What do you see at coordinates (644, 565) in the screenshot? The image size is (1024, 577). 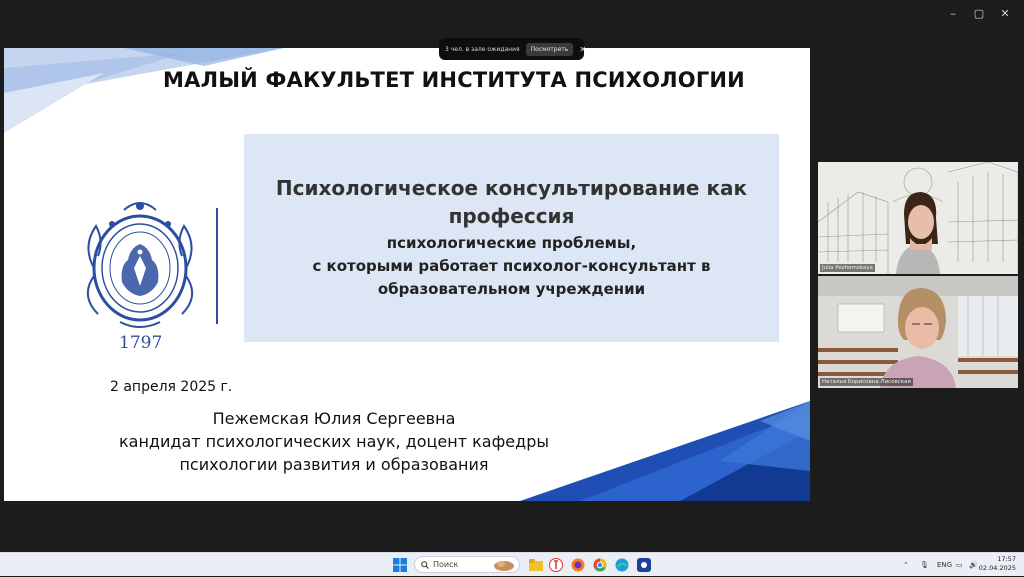 I see `app-icon` at bounding box center [644, 565].